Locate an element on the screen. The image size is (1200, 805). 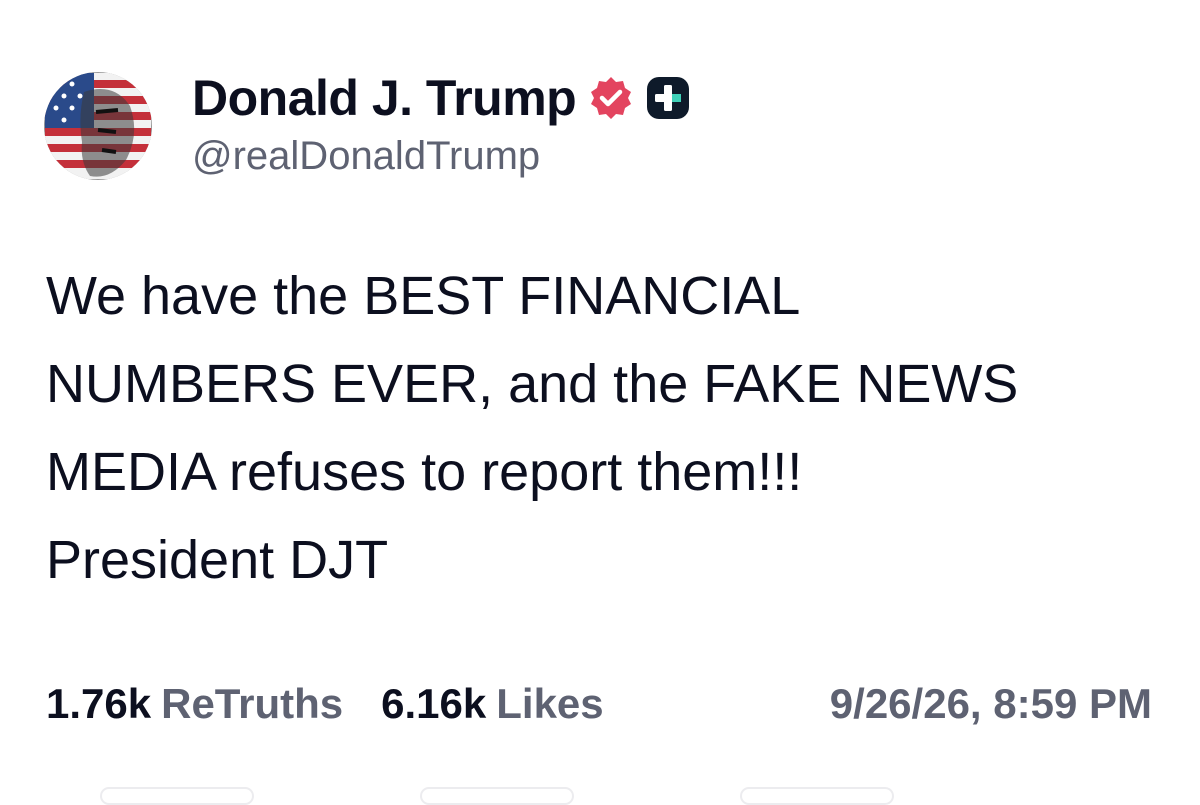
author-avatar is located at coordinates (98, 126).